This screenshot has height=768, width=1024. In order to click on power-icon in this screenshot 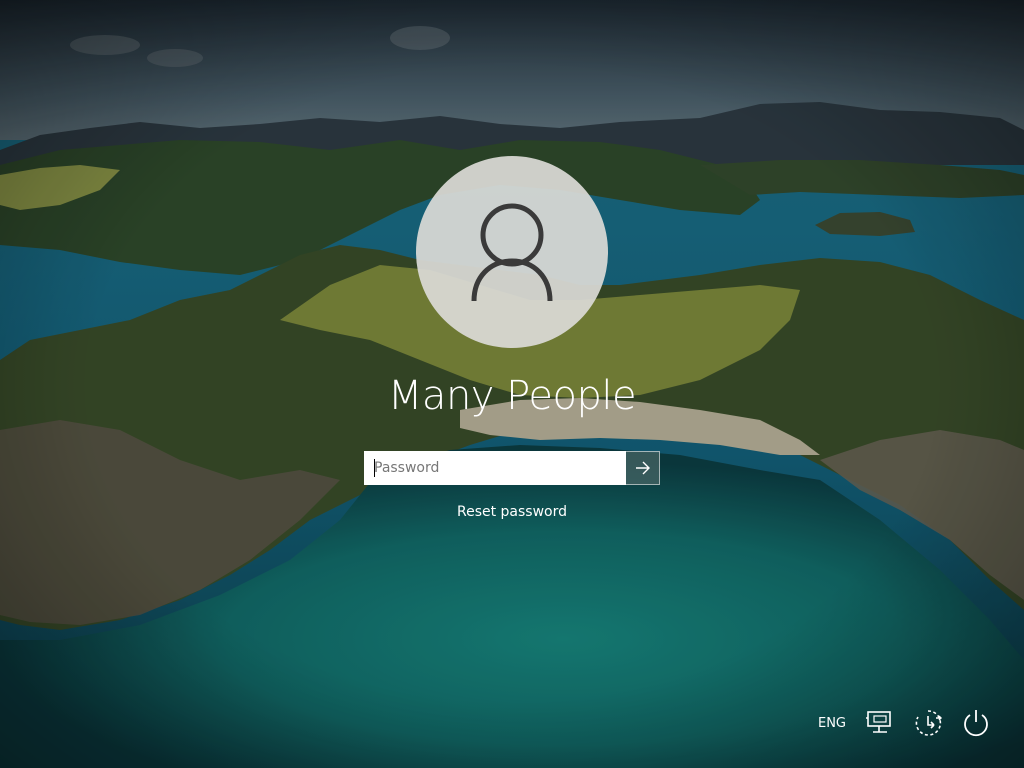, I will do `click(976, 723)`.